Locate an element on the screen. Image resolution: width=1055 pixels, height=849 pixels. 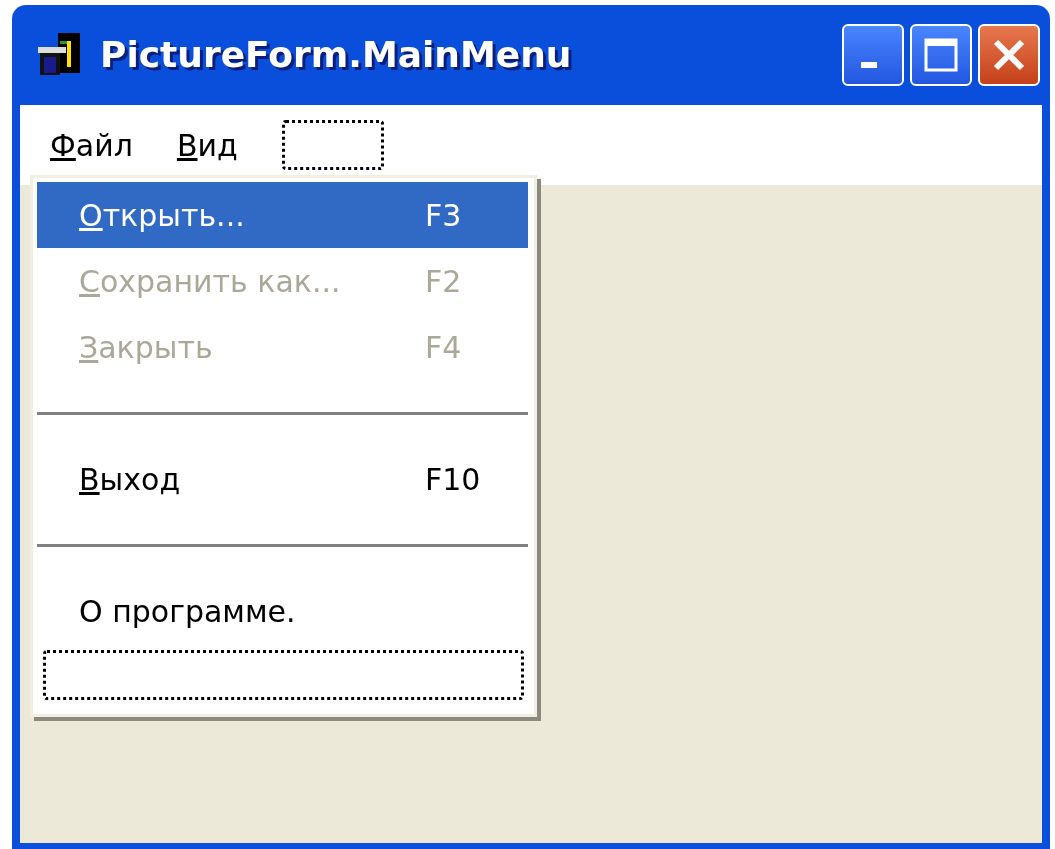
menu-bar-item: Вид is located at coordinates (207, 145).